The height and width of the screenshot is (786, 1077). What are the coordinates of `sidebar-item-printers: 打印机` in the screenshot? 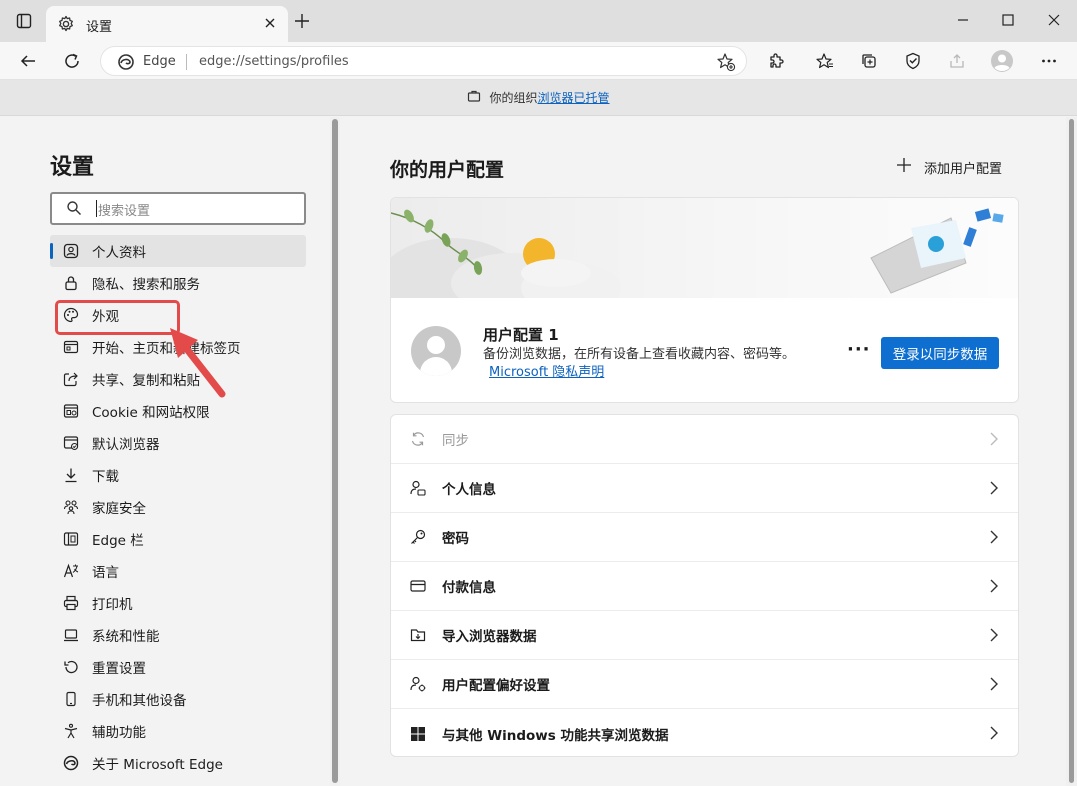 It's located at (178, 603).